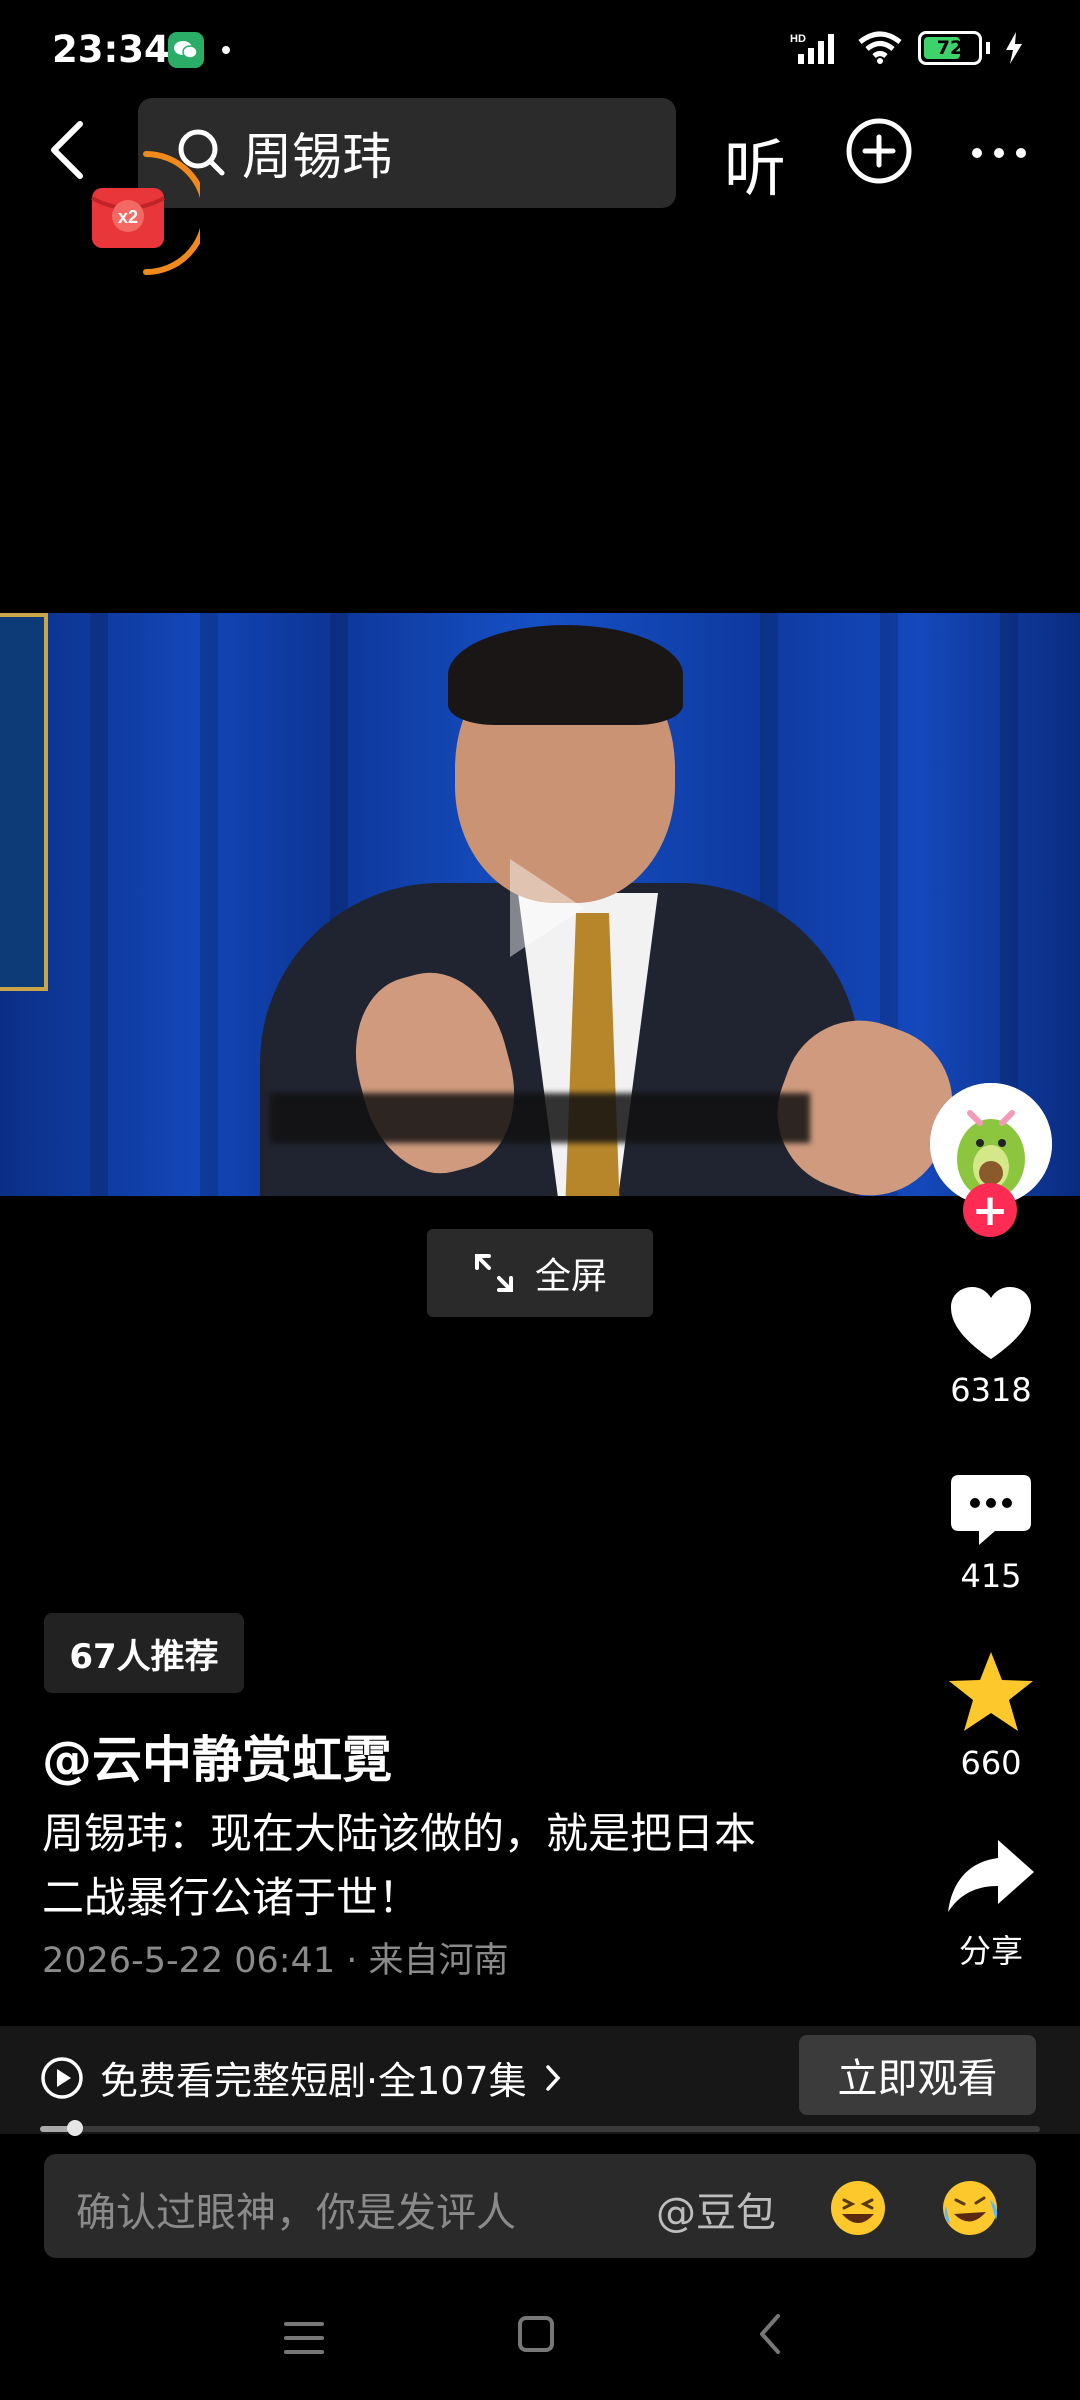 This screenshot has height=2400, width=1080. Describe the element at coordinates (970, 2214) in the screenshot. I see `cry-laugh-emoji-icon` at that location.